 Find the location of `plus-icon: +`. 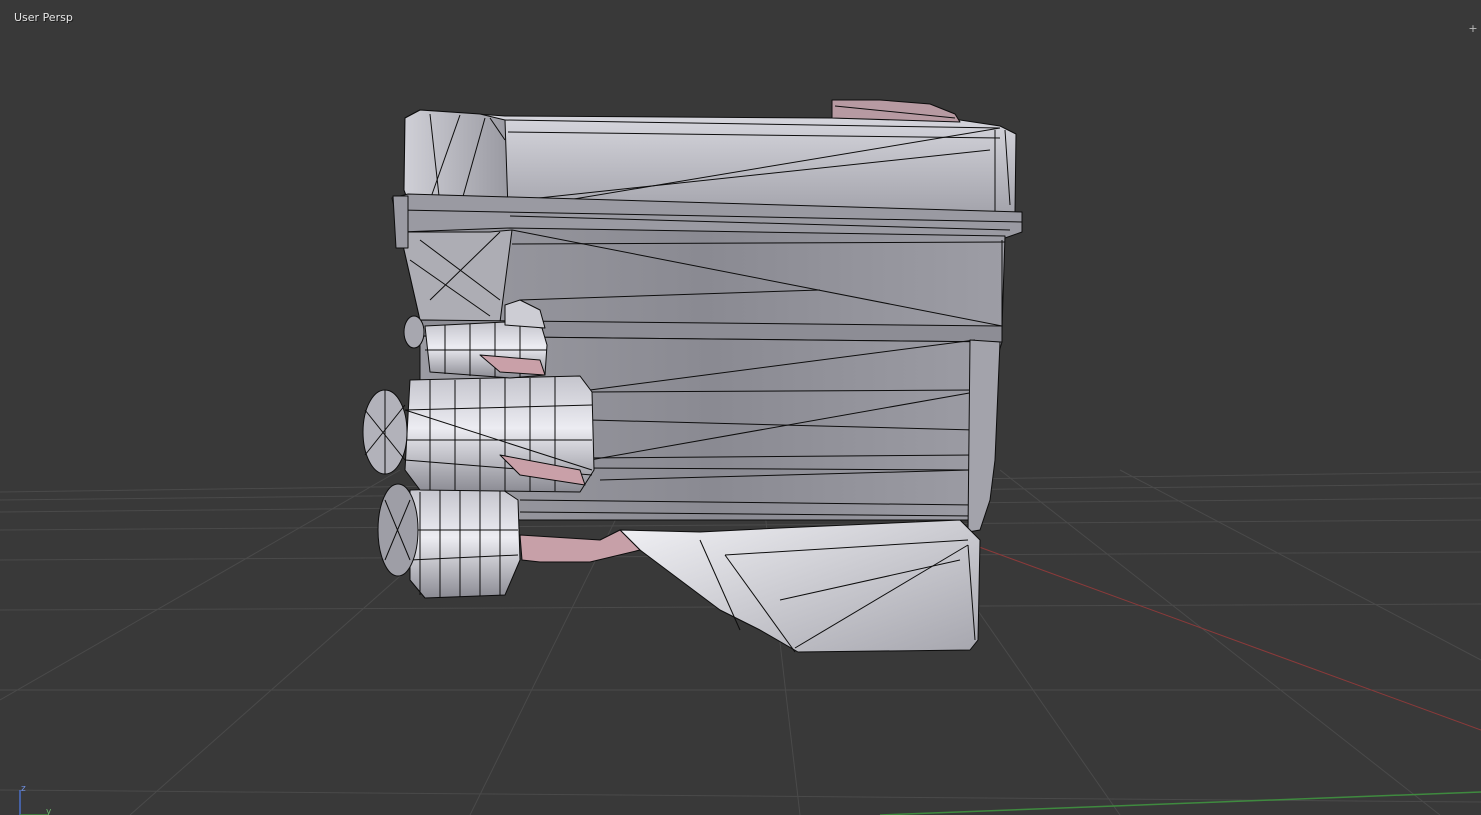

plus-icon: + is located at coordinates (1473, 29).